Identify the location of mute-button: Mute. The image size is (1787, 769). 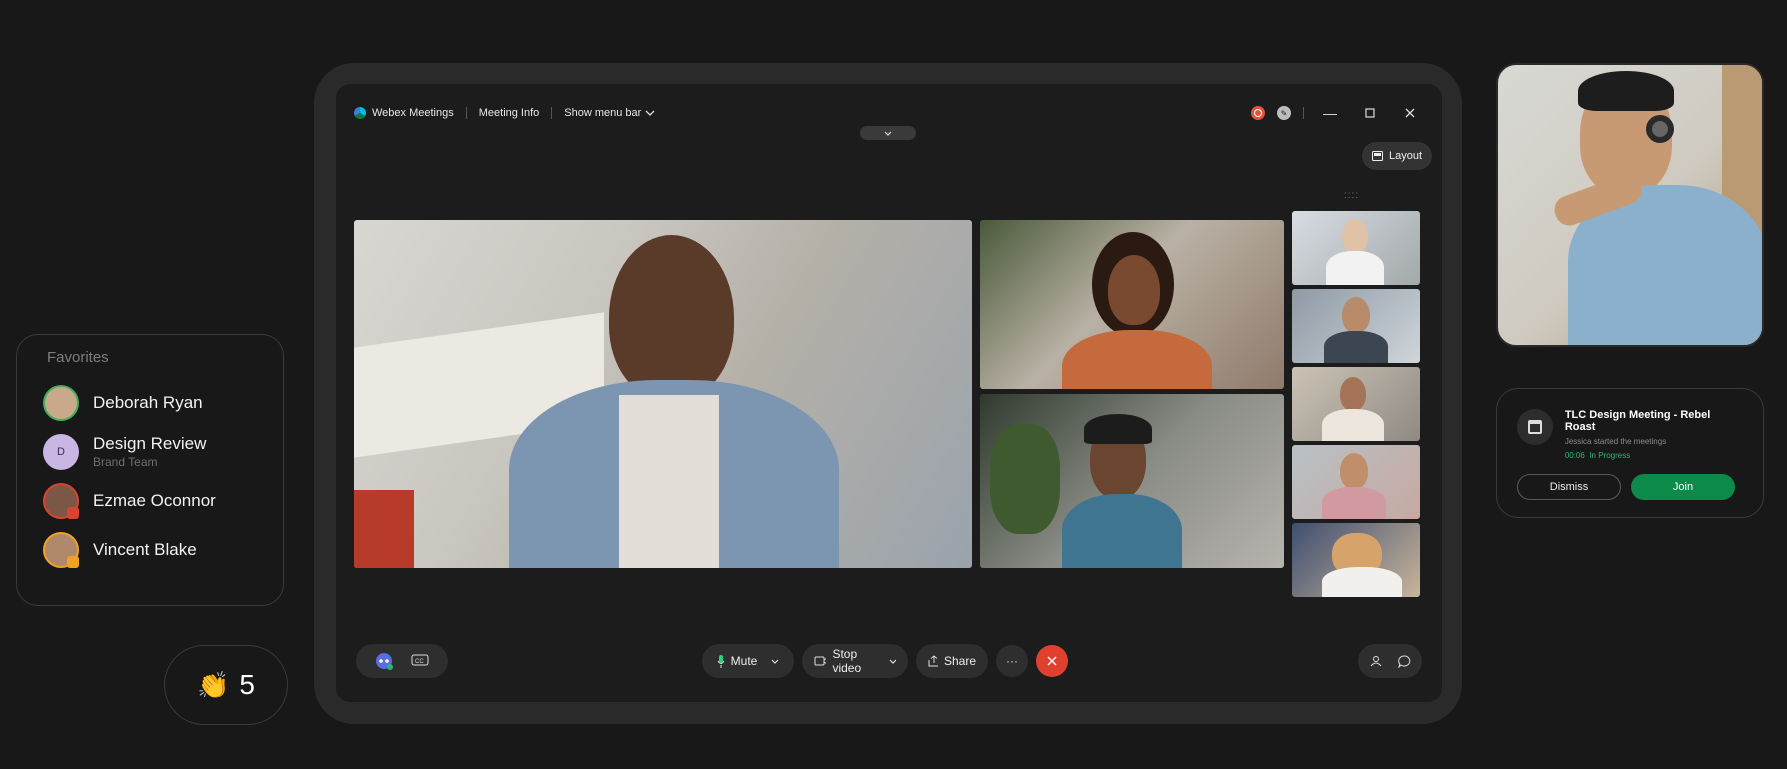
(748, 661).